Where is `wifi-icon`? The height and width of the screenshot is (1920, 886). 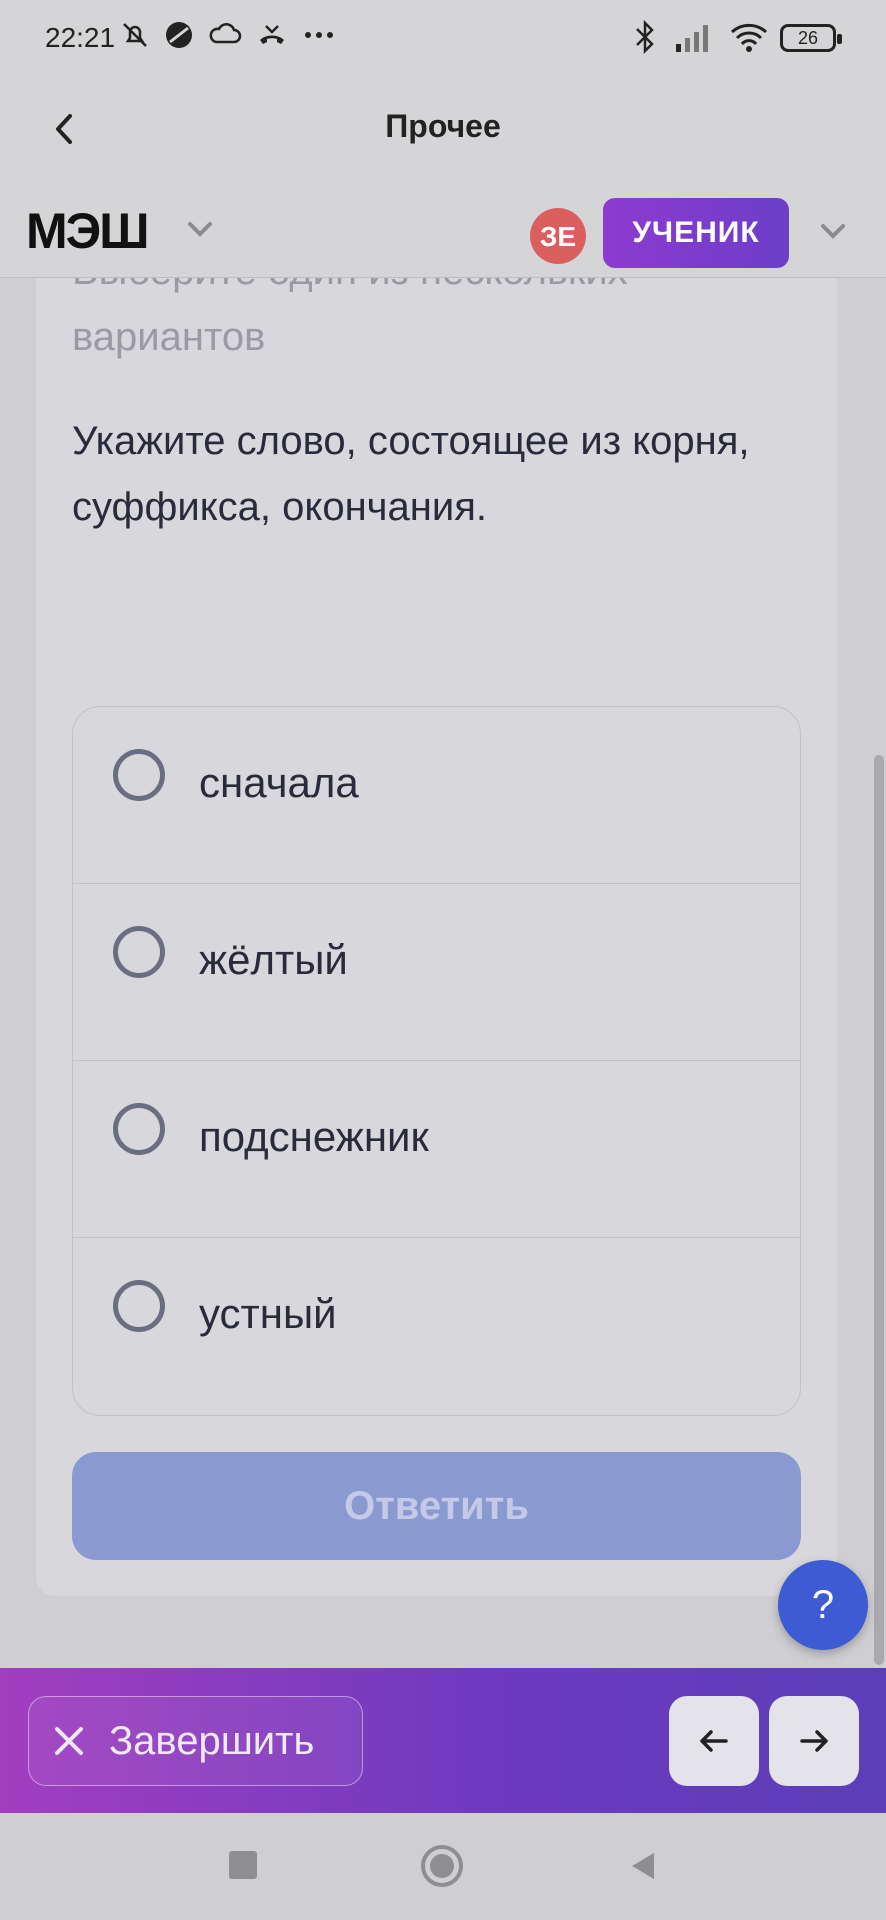
wifi-icon is located at coordinates (749, 37).